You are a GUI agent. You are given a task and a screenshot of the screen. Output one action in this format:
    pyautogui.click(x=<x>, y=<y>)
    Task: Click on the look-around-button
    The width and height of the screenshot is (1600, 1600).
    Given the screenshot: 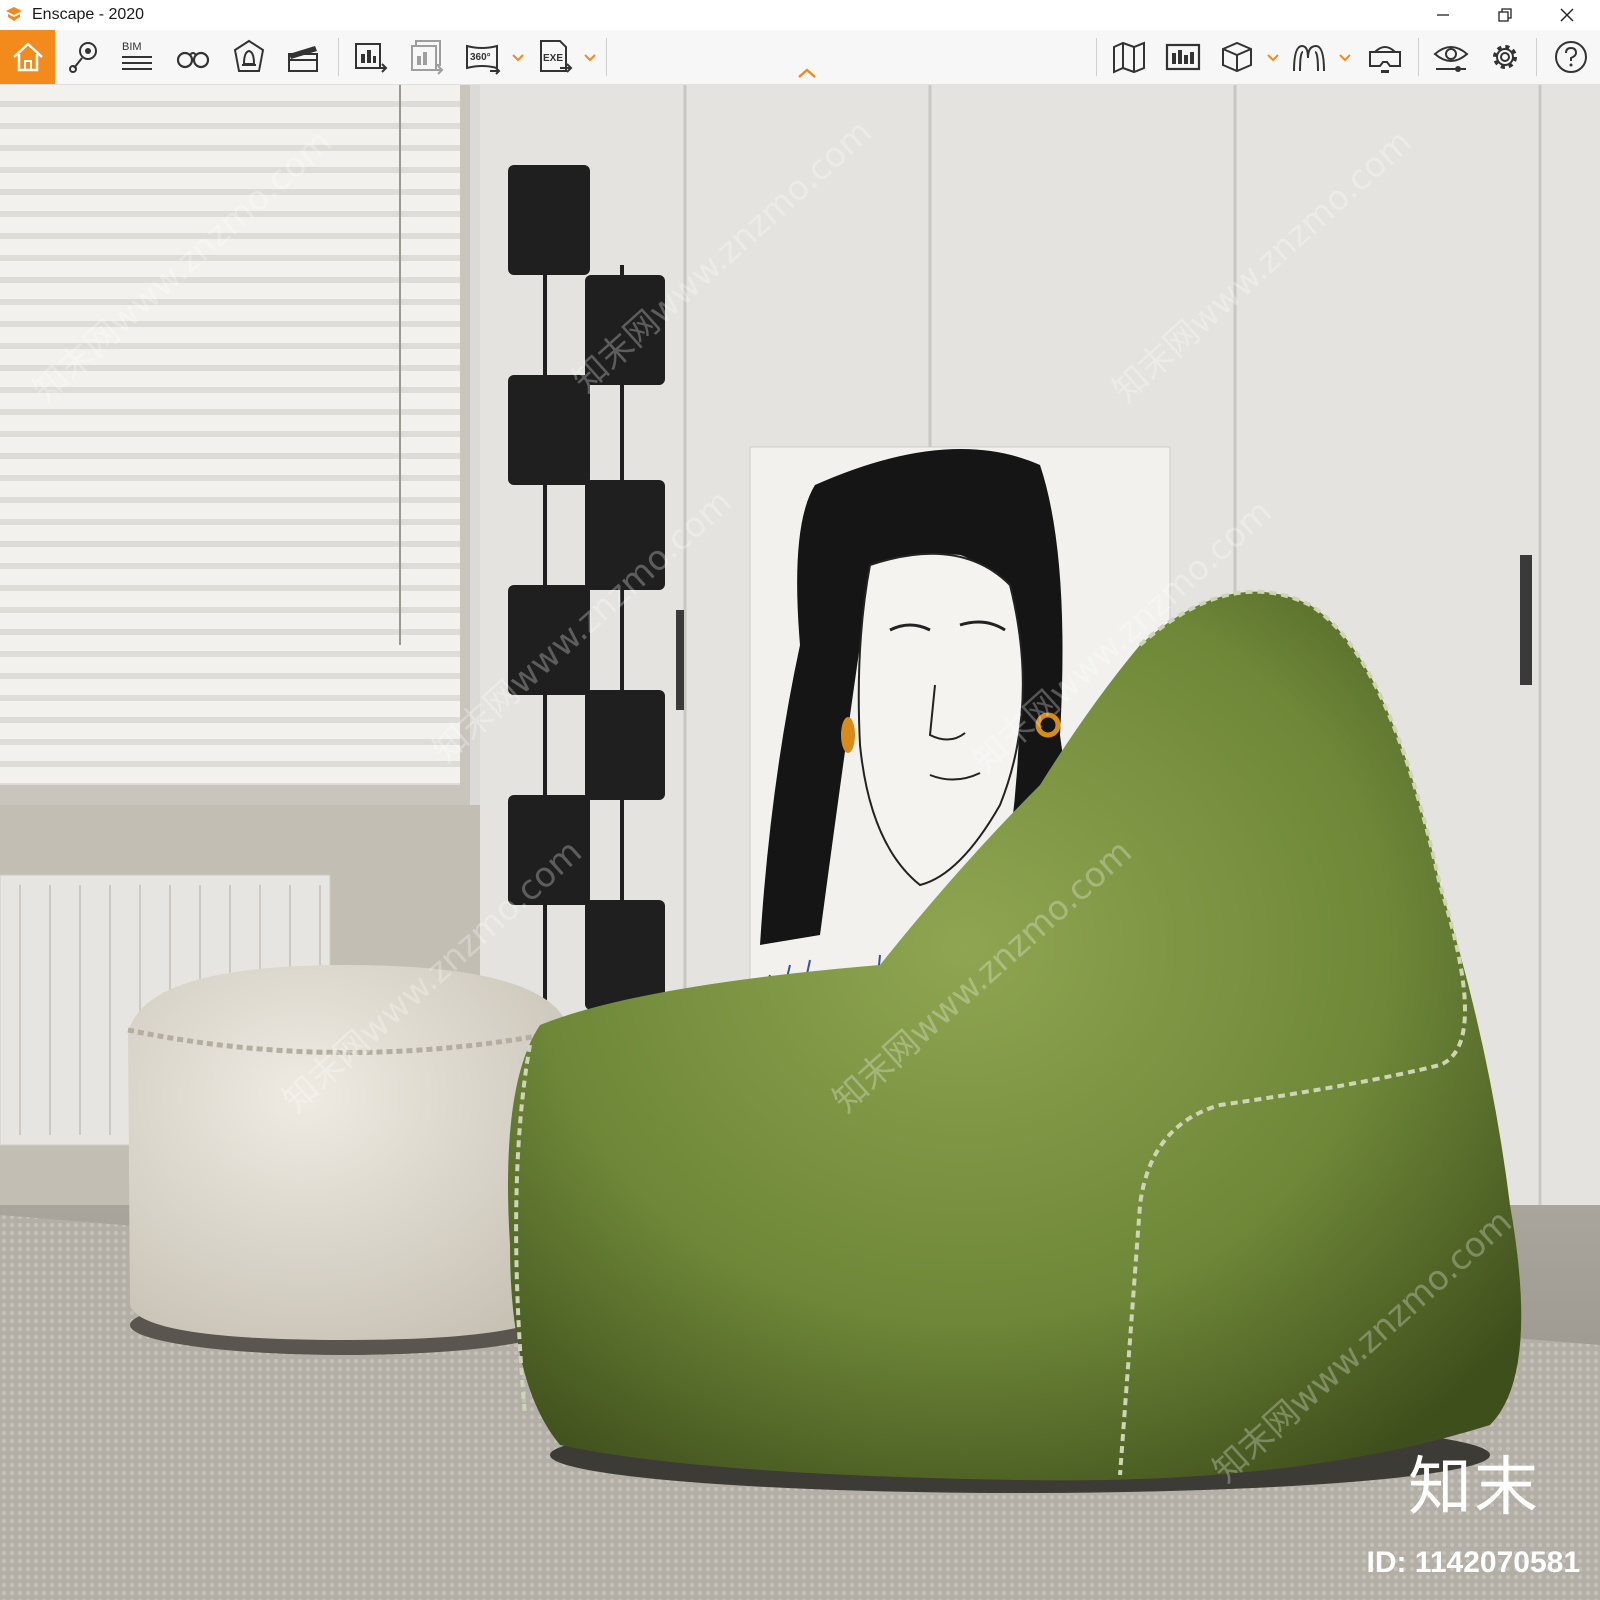 What is the action you would take?
    pyautogui.click(x=193, y=57)
    